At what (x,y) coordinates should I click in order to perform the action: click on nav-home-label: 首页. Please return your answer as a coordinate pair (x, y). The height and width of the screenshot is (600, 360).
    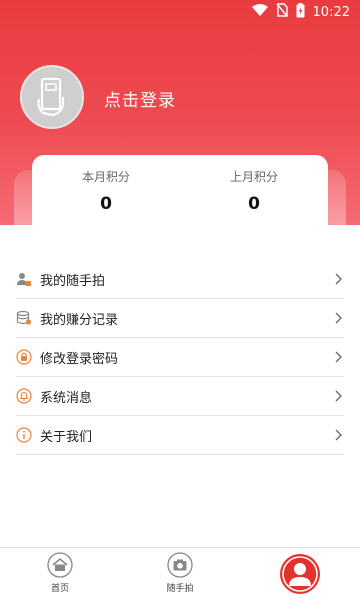
    Looking at the image, I should click on (59, 589).